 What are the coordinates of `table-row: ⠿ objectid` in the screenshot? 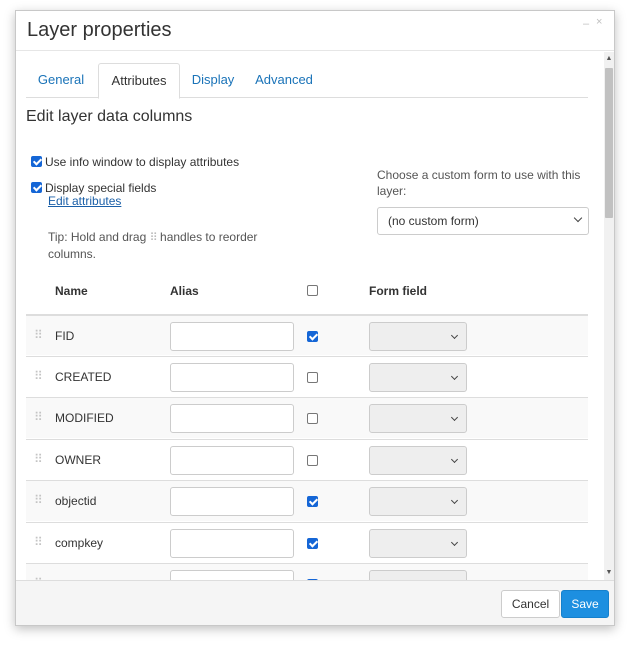 It's located at (307, 500).